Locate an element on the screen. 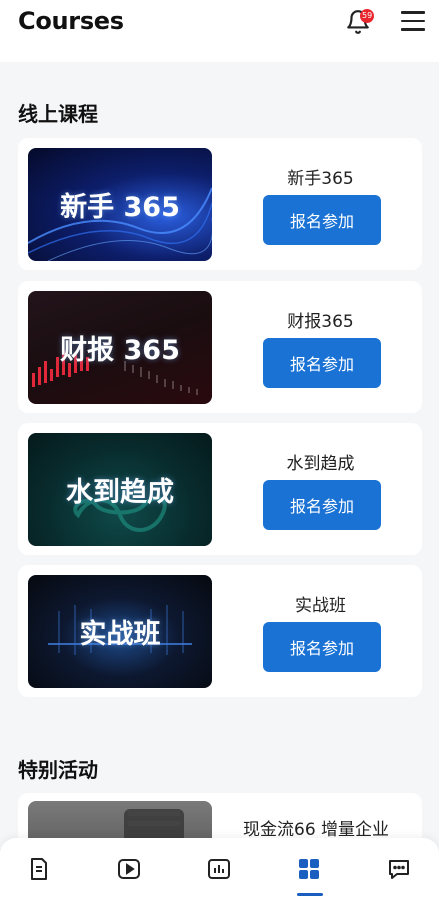 This screenshot has height=900, width=439. tab-messages is located at coordinates (399, 869).